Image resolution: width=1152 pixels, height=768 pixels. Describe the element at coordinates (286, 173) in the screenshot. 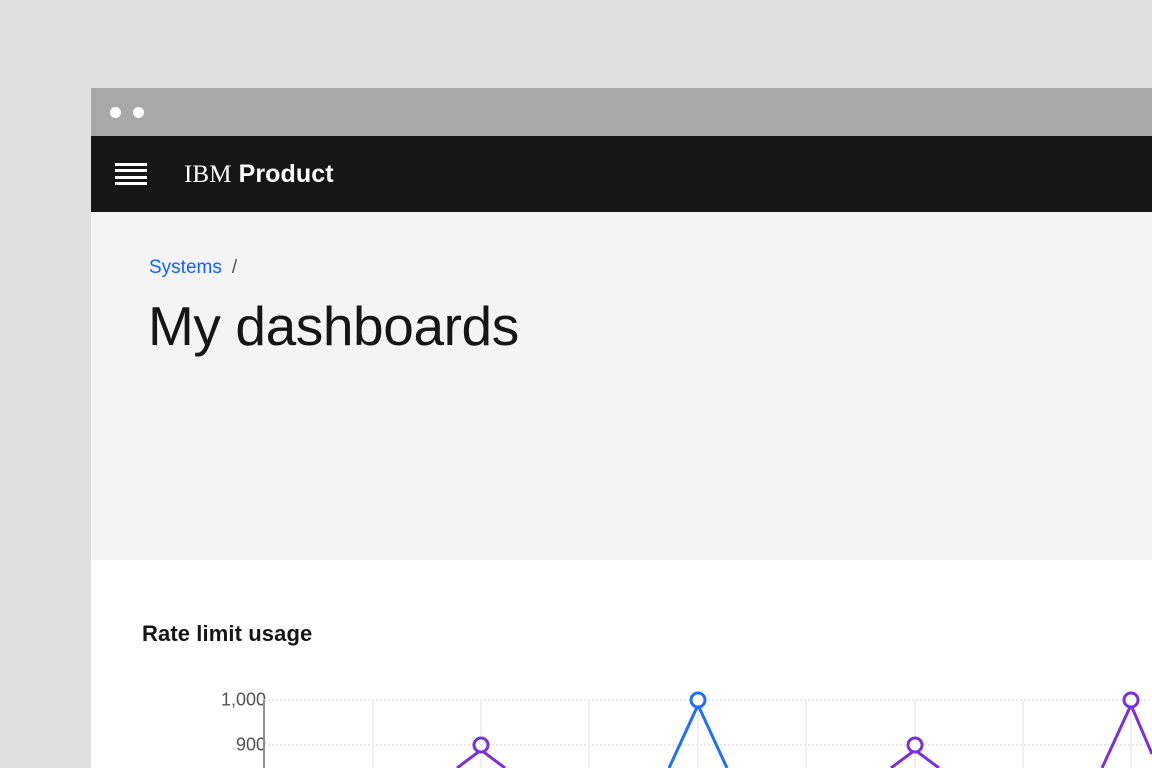

I see `product-name-bold: Product` at that location.